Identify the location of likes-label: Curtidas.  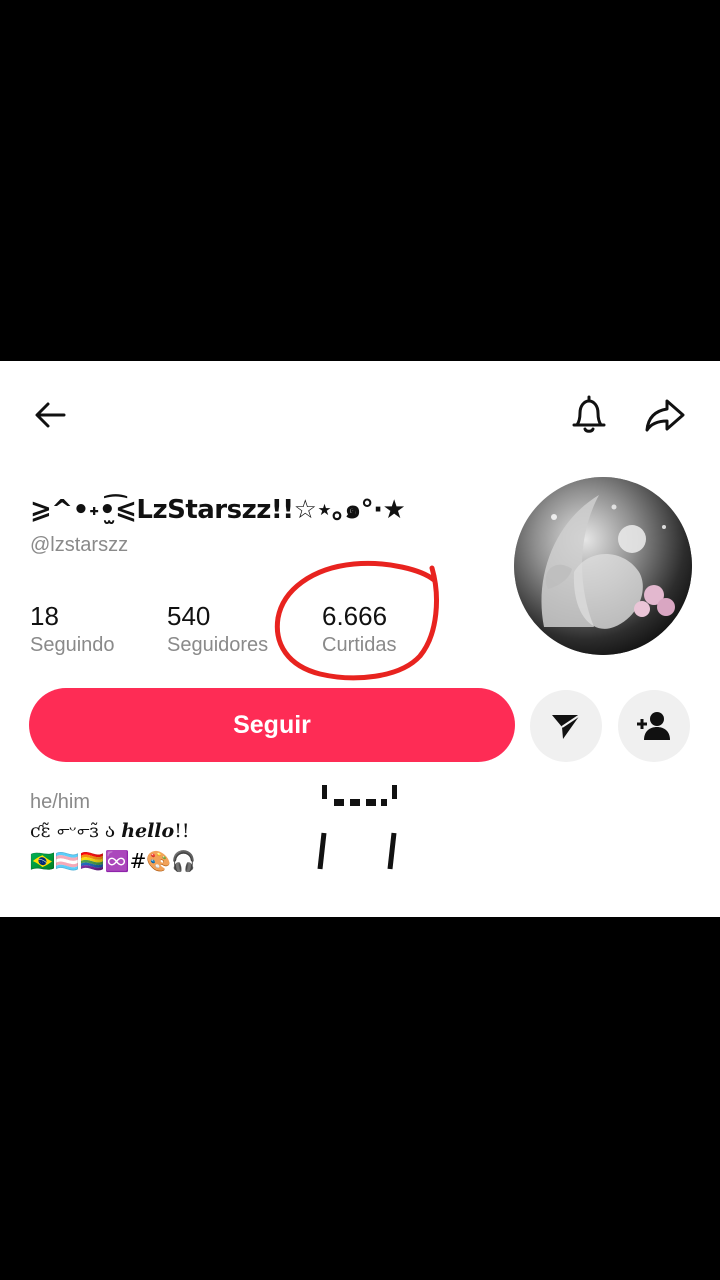
(359, 645).